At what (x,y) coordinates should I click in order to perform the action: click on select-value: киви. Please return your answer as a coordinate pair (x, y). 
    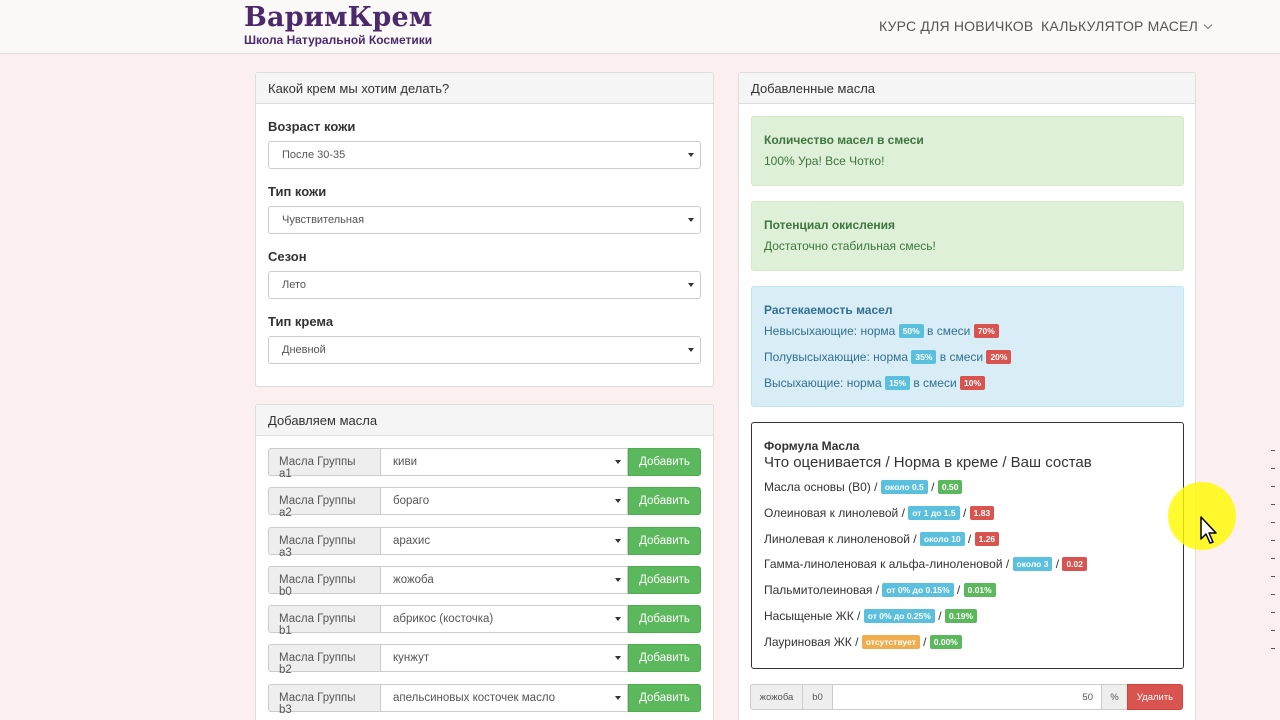
    Looking at the image, I should click on (405, 462).